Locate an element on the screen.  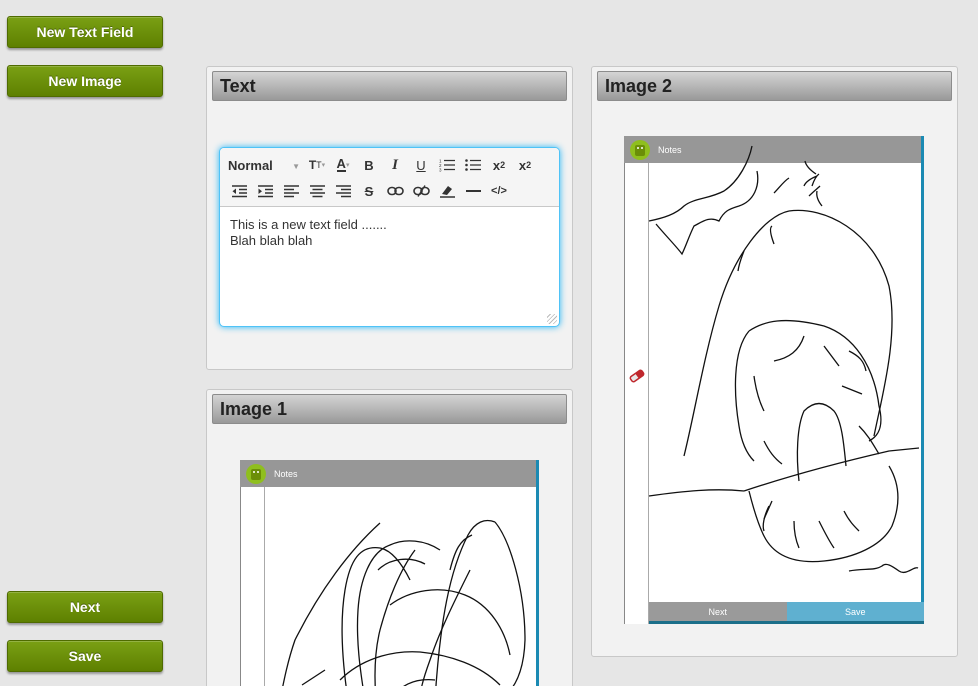
image1-screenshot: Notes is located at coordinates (389, 573).